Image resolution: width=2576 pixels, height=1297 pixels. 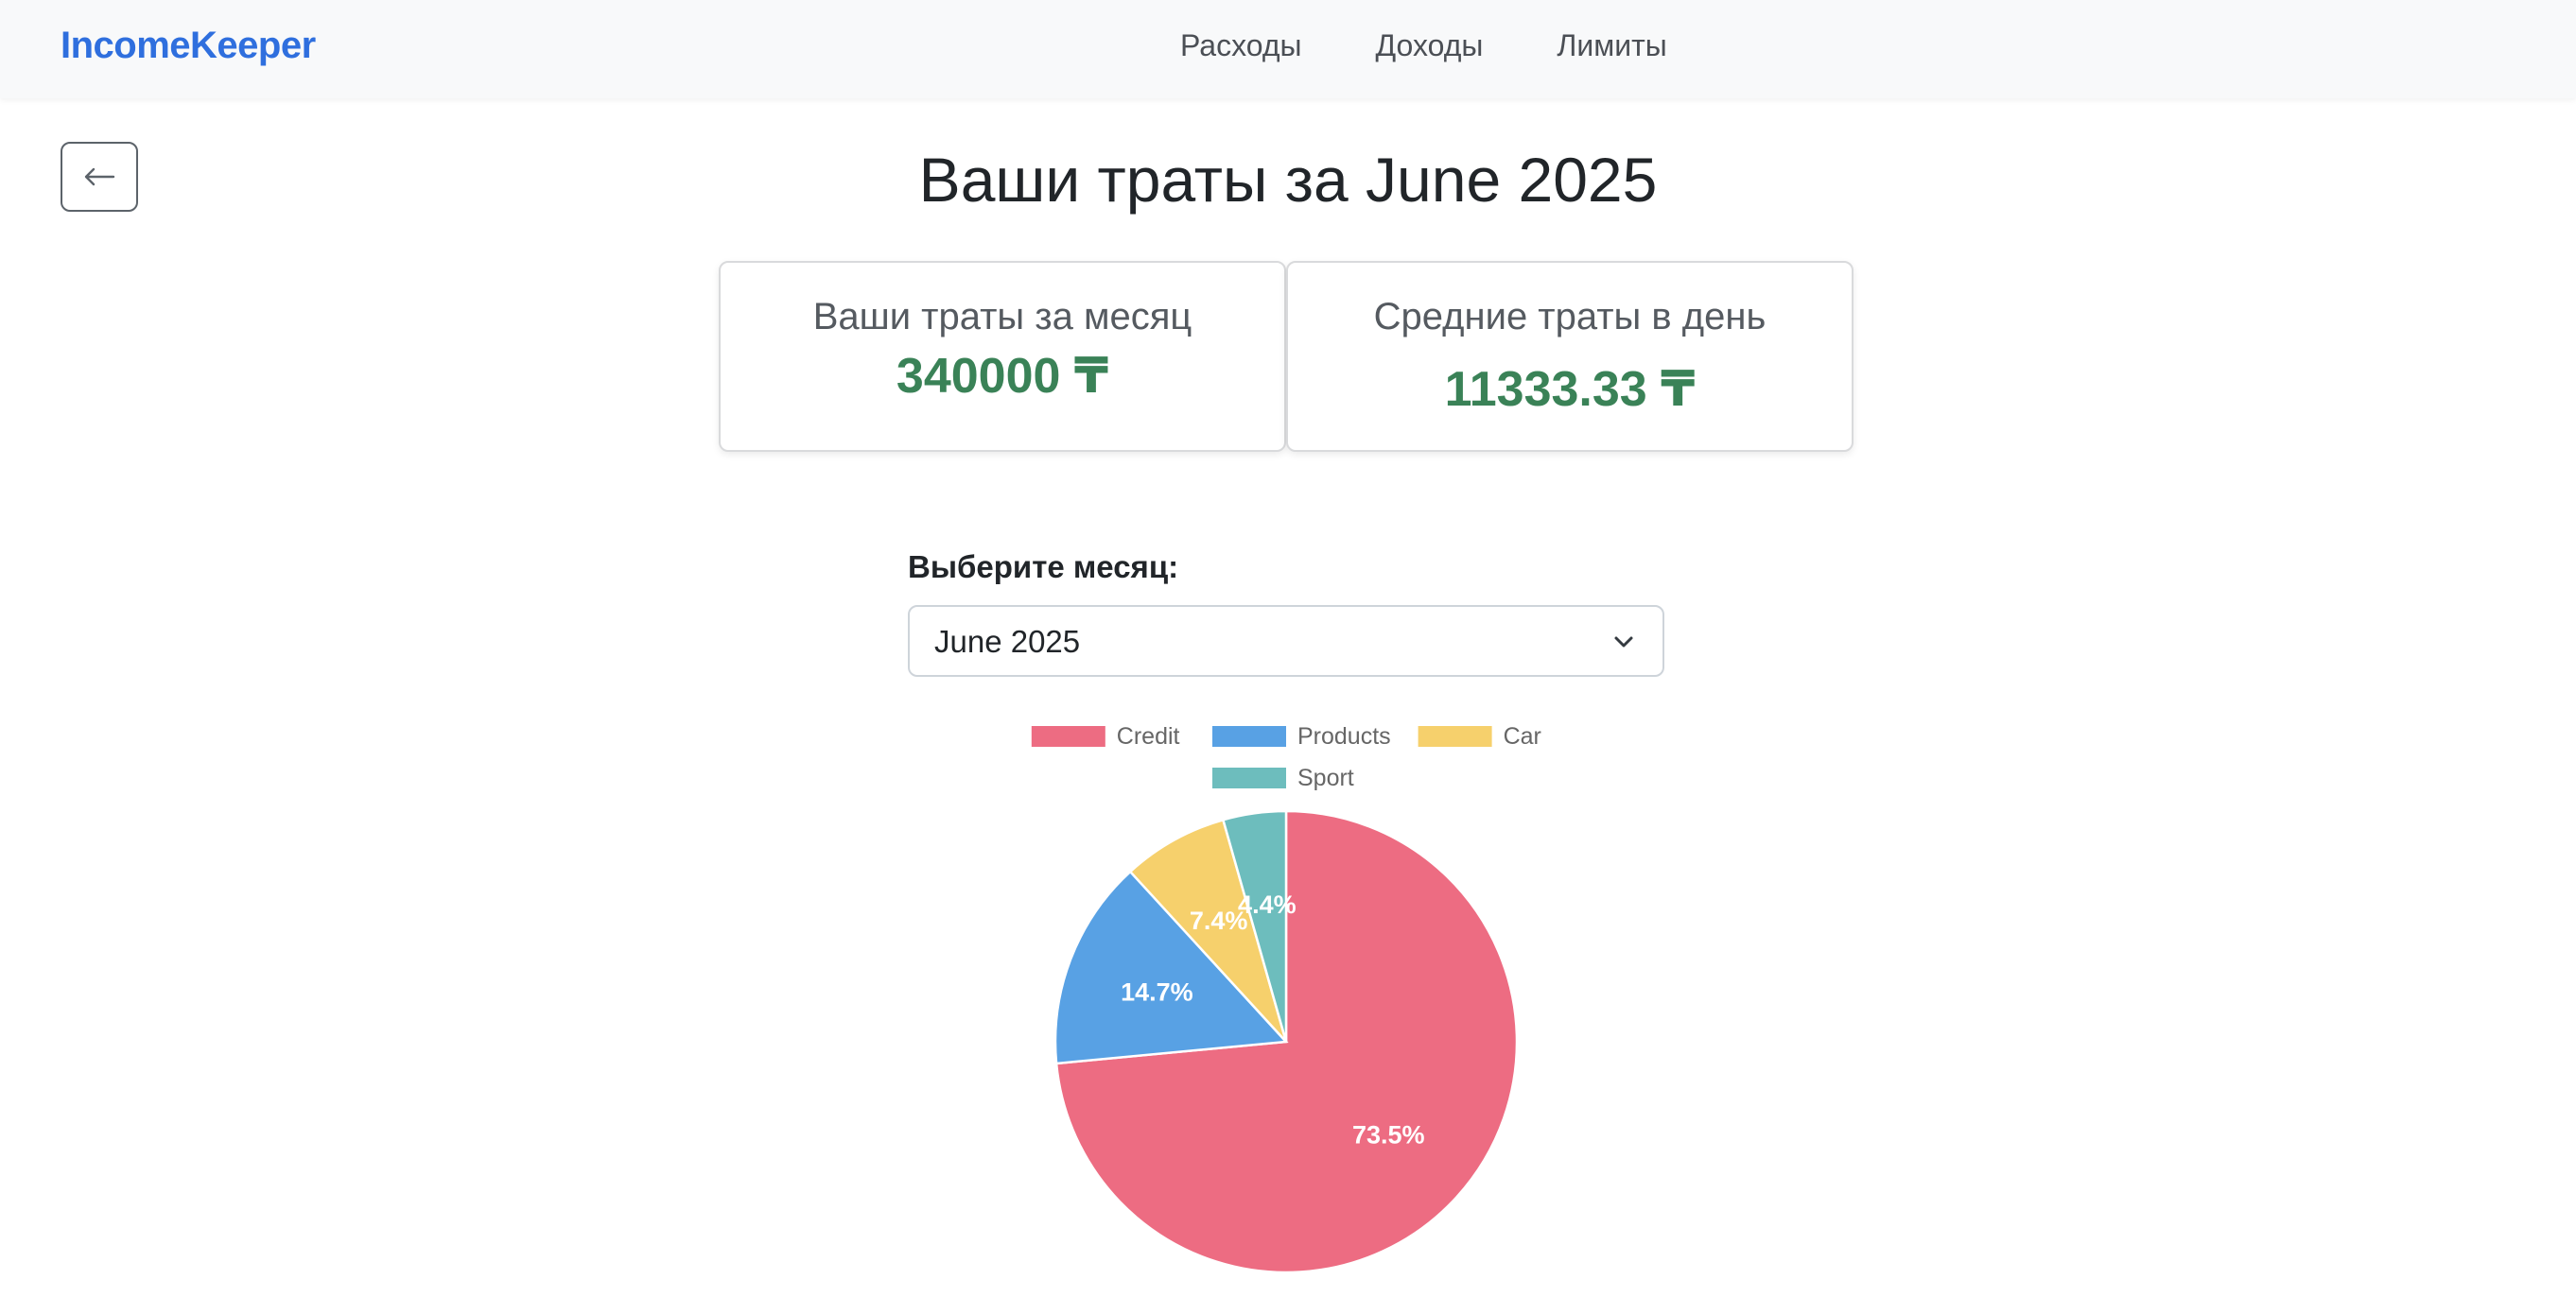 I want to click on monthly-expenses-card: Ваши траты за месяц 340000 ₸, so click(x=1003, y=356).